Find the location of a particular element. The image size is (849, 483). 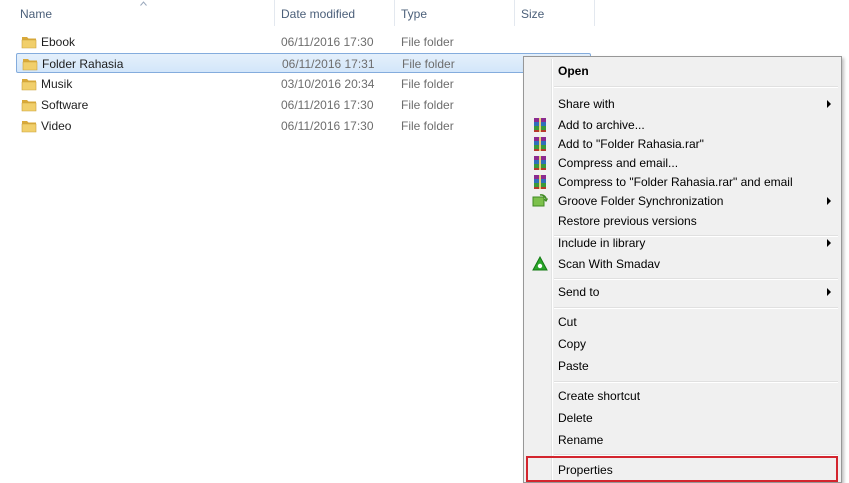

menu-item-groove-sync: Groove Folder Synchronization is located at coordinates (682, 201).